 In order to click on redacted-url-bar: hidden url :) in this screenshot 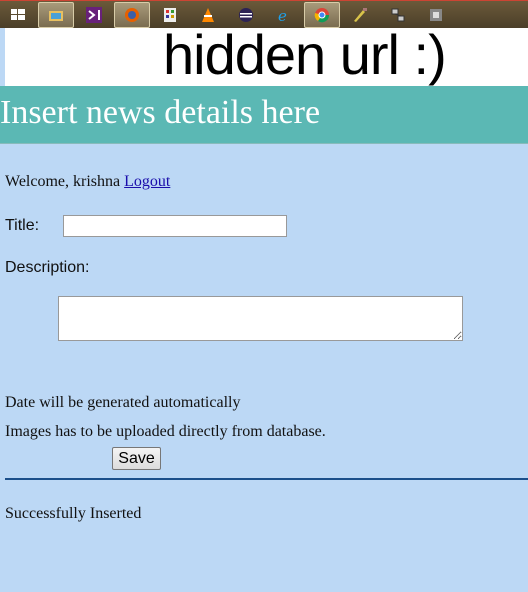, I will do `click(266, 54)`.